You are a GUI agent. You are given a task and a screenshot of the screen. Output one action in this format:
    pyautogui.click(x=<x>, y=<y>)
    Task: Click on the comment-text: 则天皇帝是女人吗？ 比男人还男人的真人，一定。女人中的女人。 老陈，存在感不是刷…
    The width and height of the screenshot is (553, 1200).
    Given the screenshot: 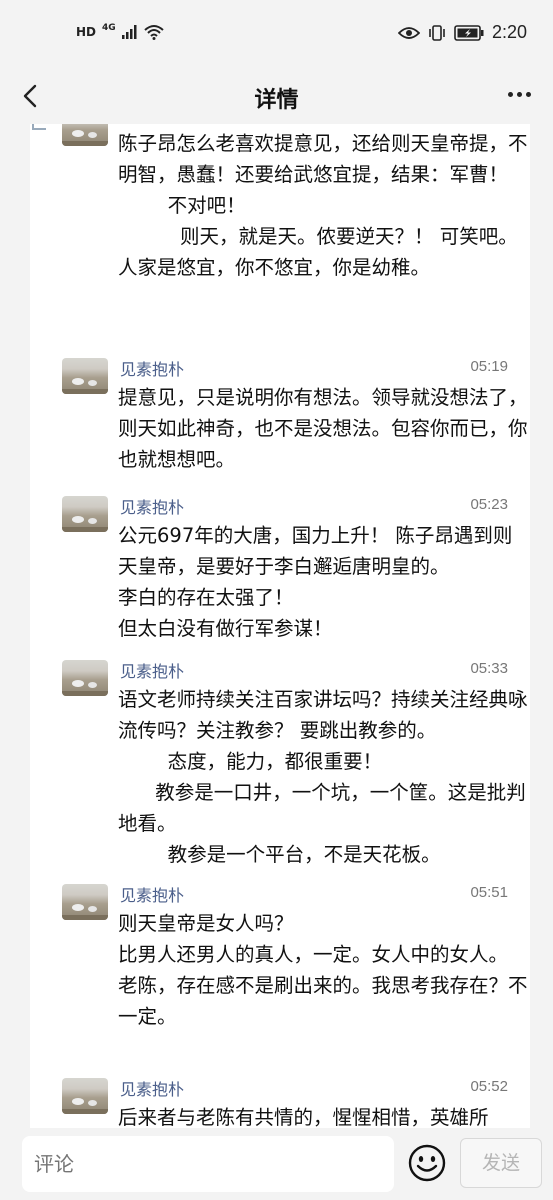 What is the action you would take?
    pyautogui.click(x=323, y=970)
    